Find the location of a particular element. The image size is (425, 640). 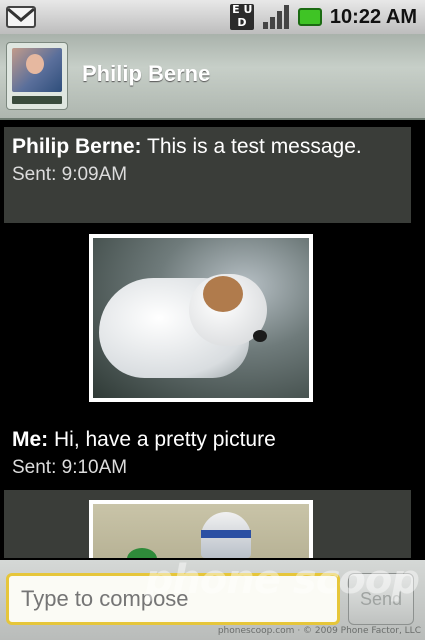

attachment-image-robot is located at coordinates (201, 529).